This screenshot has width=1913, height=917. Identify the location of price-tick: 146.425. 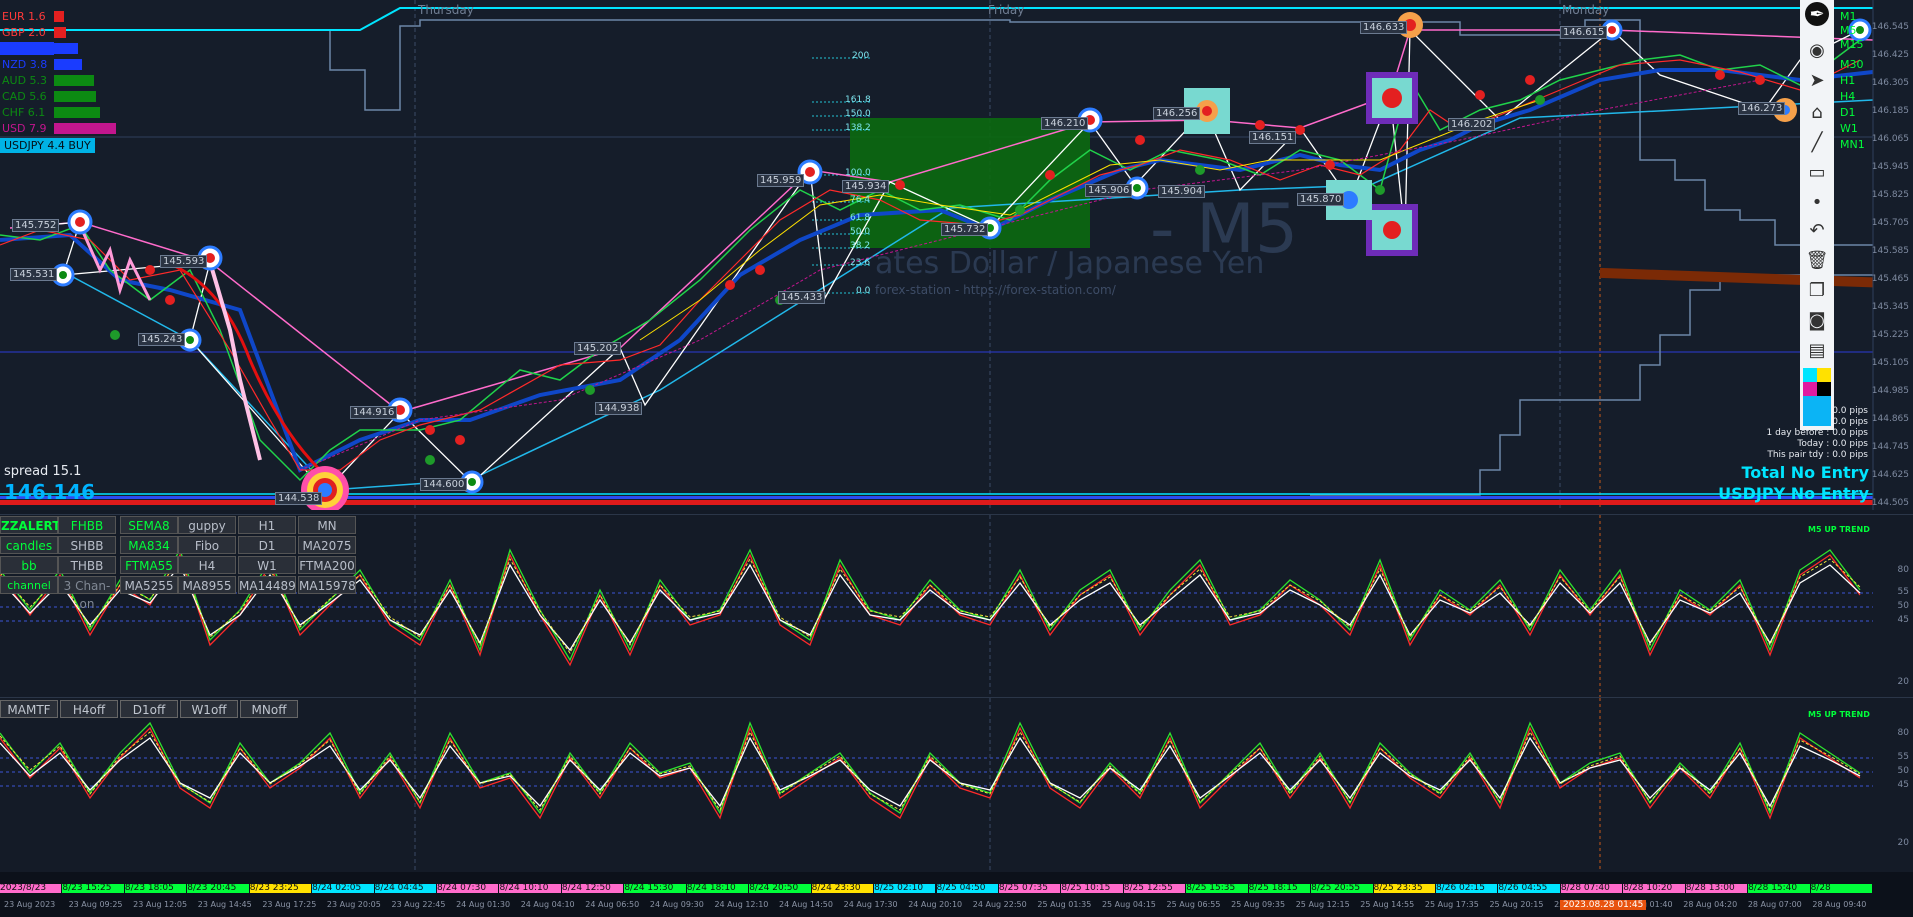
(1890, 55).